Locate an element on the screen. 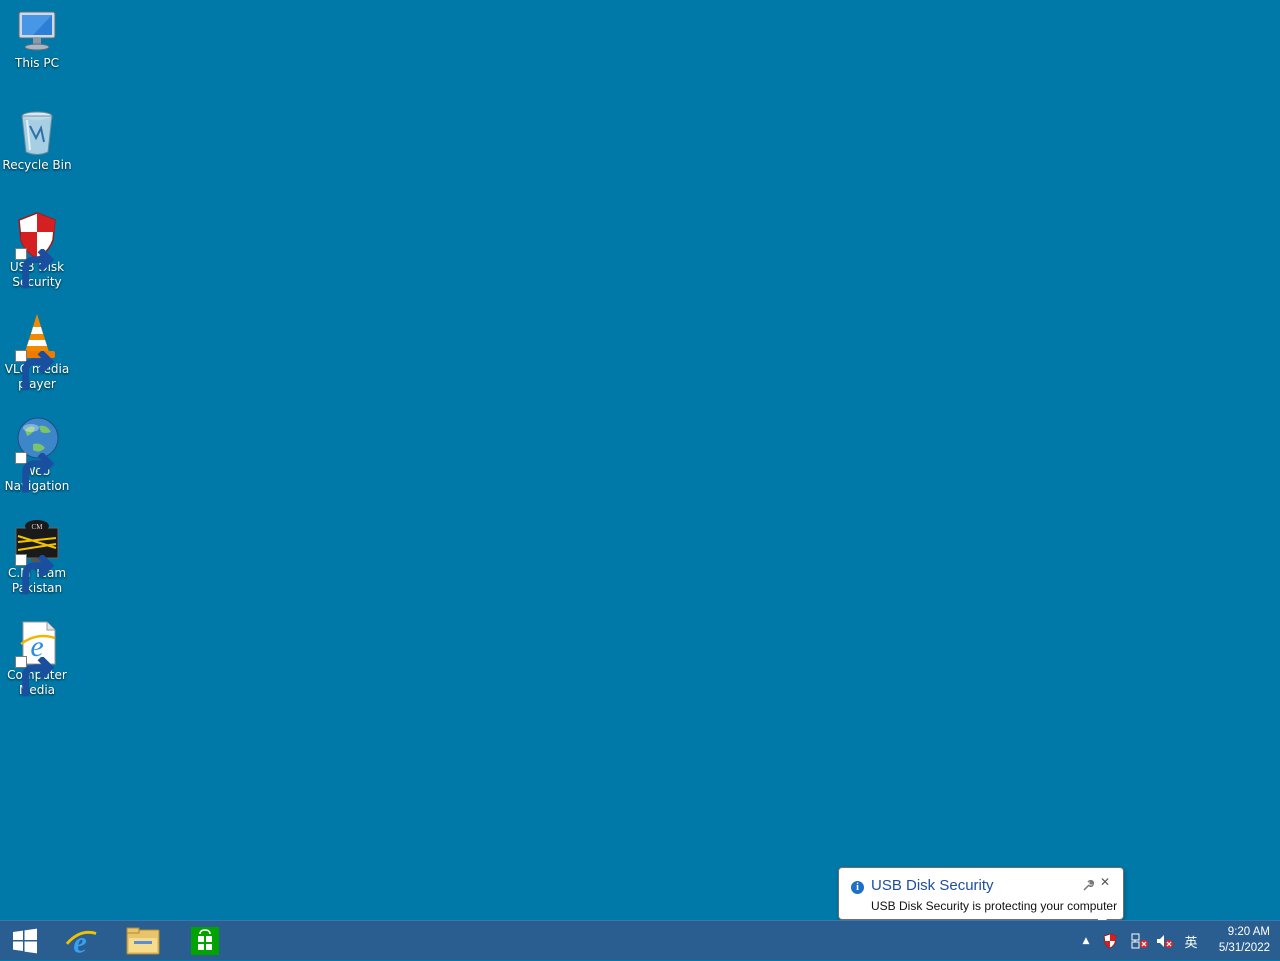  taskbar-store is located at coordinates (205, 941).